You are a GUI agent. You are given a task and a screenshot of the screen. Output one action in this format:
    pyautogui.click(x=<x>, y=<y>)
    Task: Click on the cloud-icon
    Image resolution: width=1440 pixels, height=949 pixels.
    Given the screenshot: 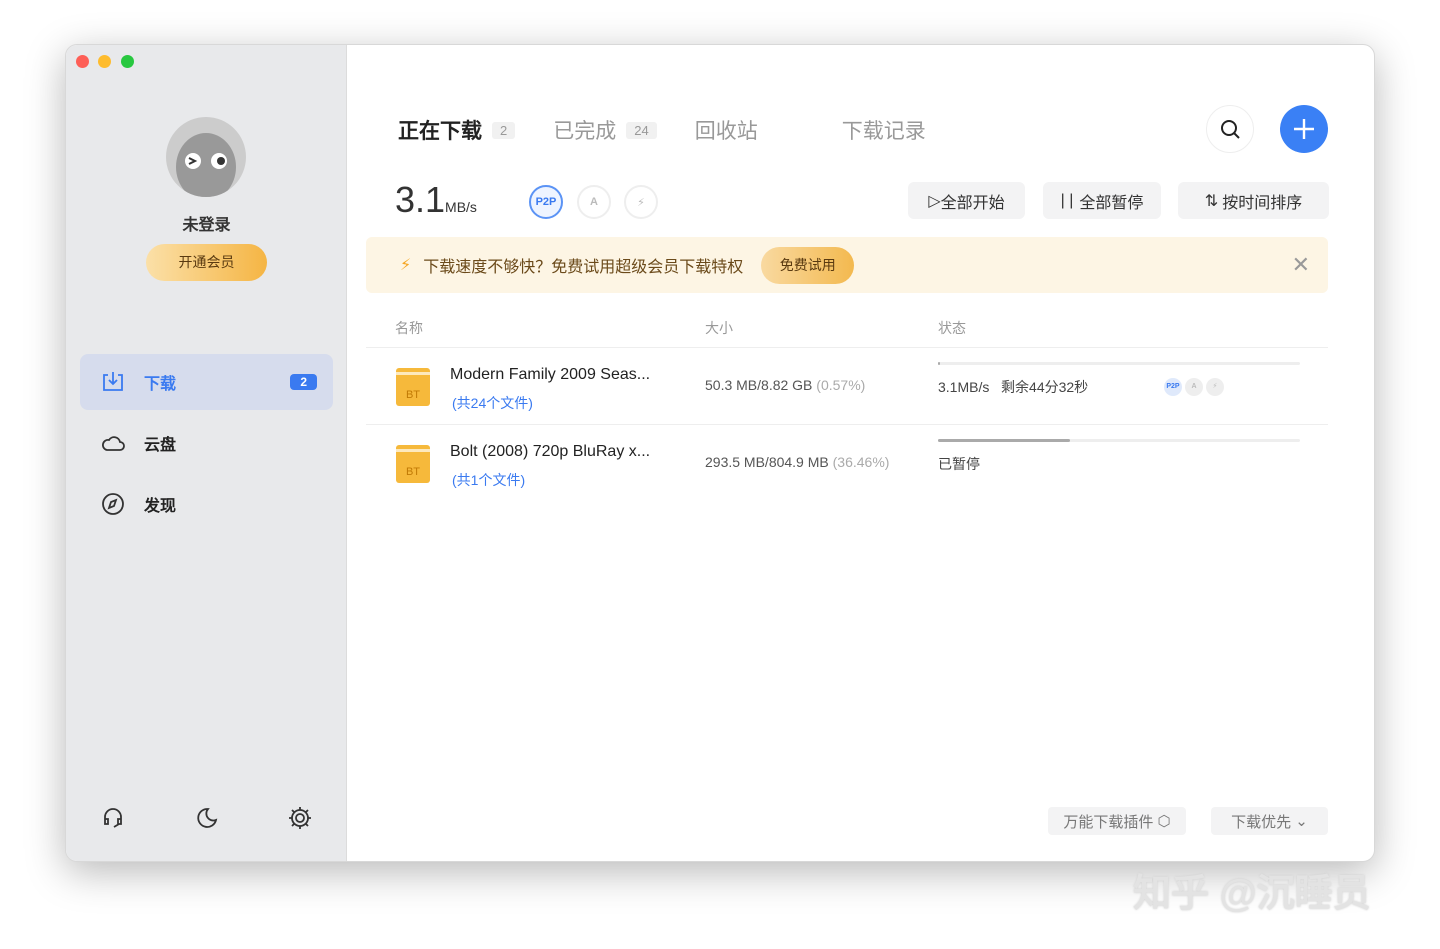 What is the action you would take?
    pyautogui.click(x=113, y=443)
    